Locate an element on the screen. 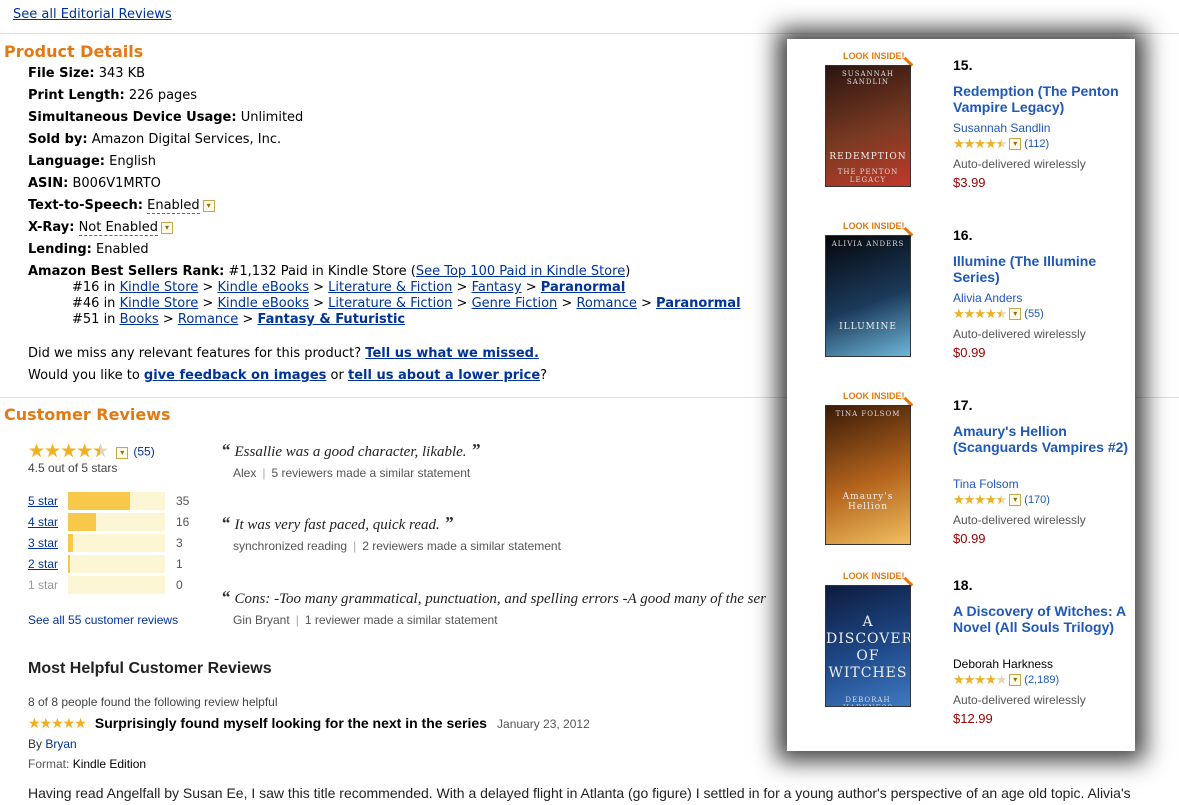  see-all-reviews-link: See all 55 customer reviews is located at coordinates (103, 620).